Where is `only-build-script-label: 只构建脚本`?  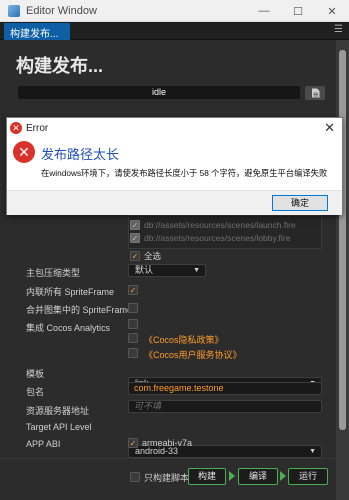
only-build-script-label: 只构建脚本 is located at coordinates (167, 477).